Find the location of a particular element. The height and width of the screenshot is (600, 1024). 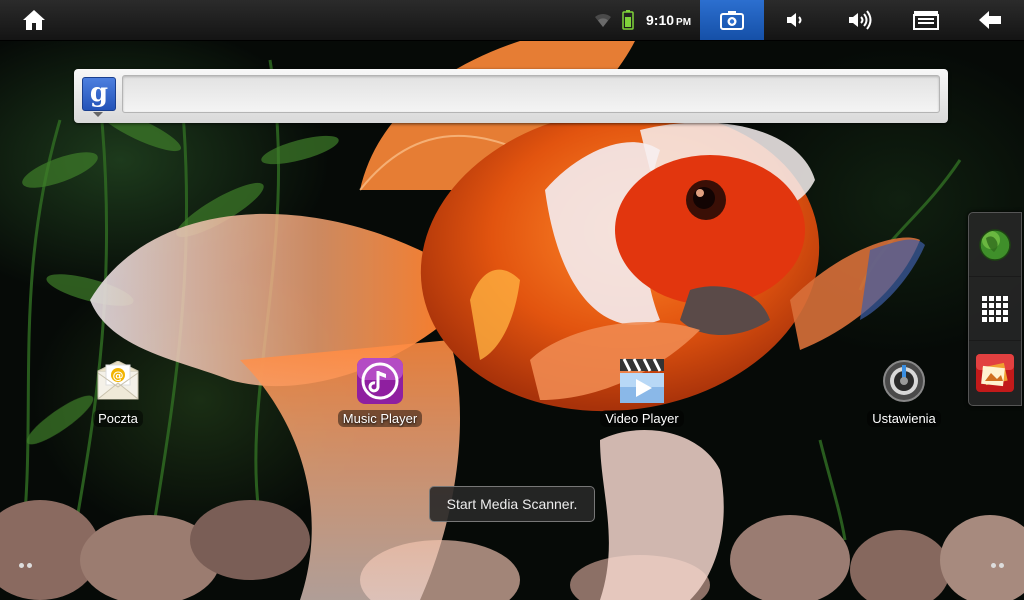

app-label: Music Player is located at coordinates (380, 418).